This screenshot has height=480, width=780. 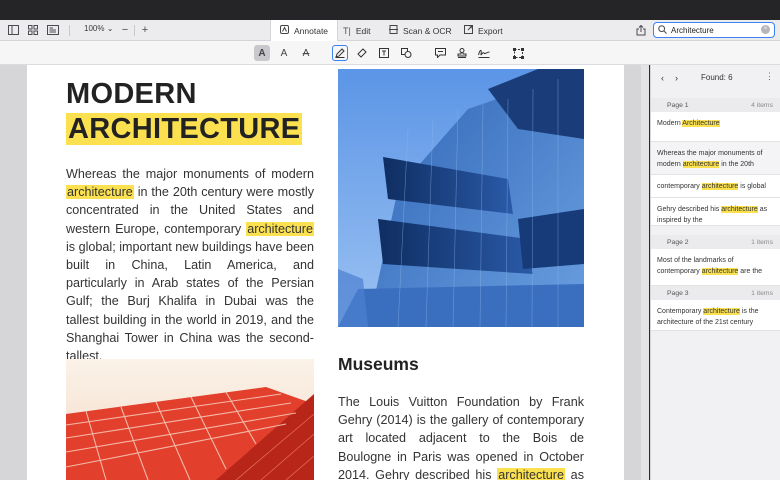 What do you see at coordinates (347, 30) in the screenshot?
I see `edit-text-icon: T|` at bounding box center [347, 30].